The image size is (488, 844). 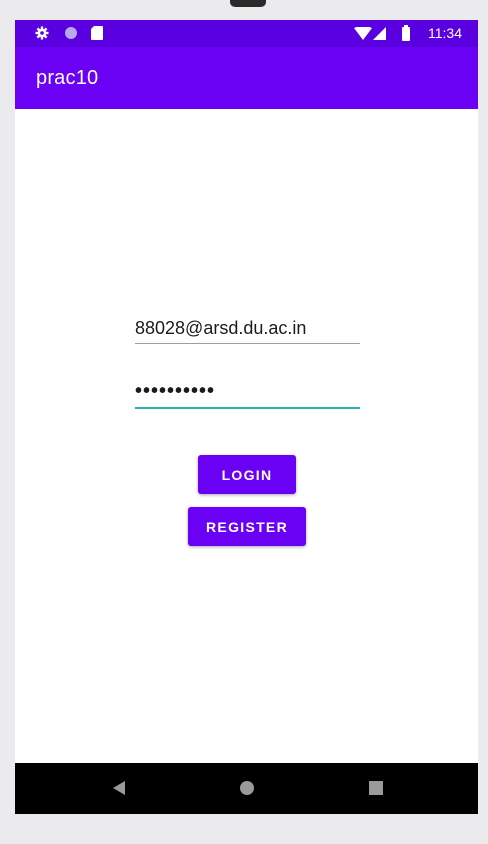 What do you see at coordinates (363, 35) in the screenshot?
I see `wifi-icon` at bounding box center [363, 35].